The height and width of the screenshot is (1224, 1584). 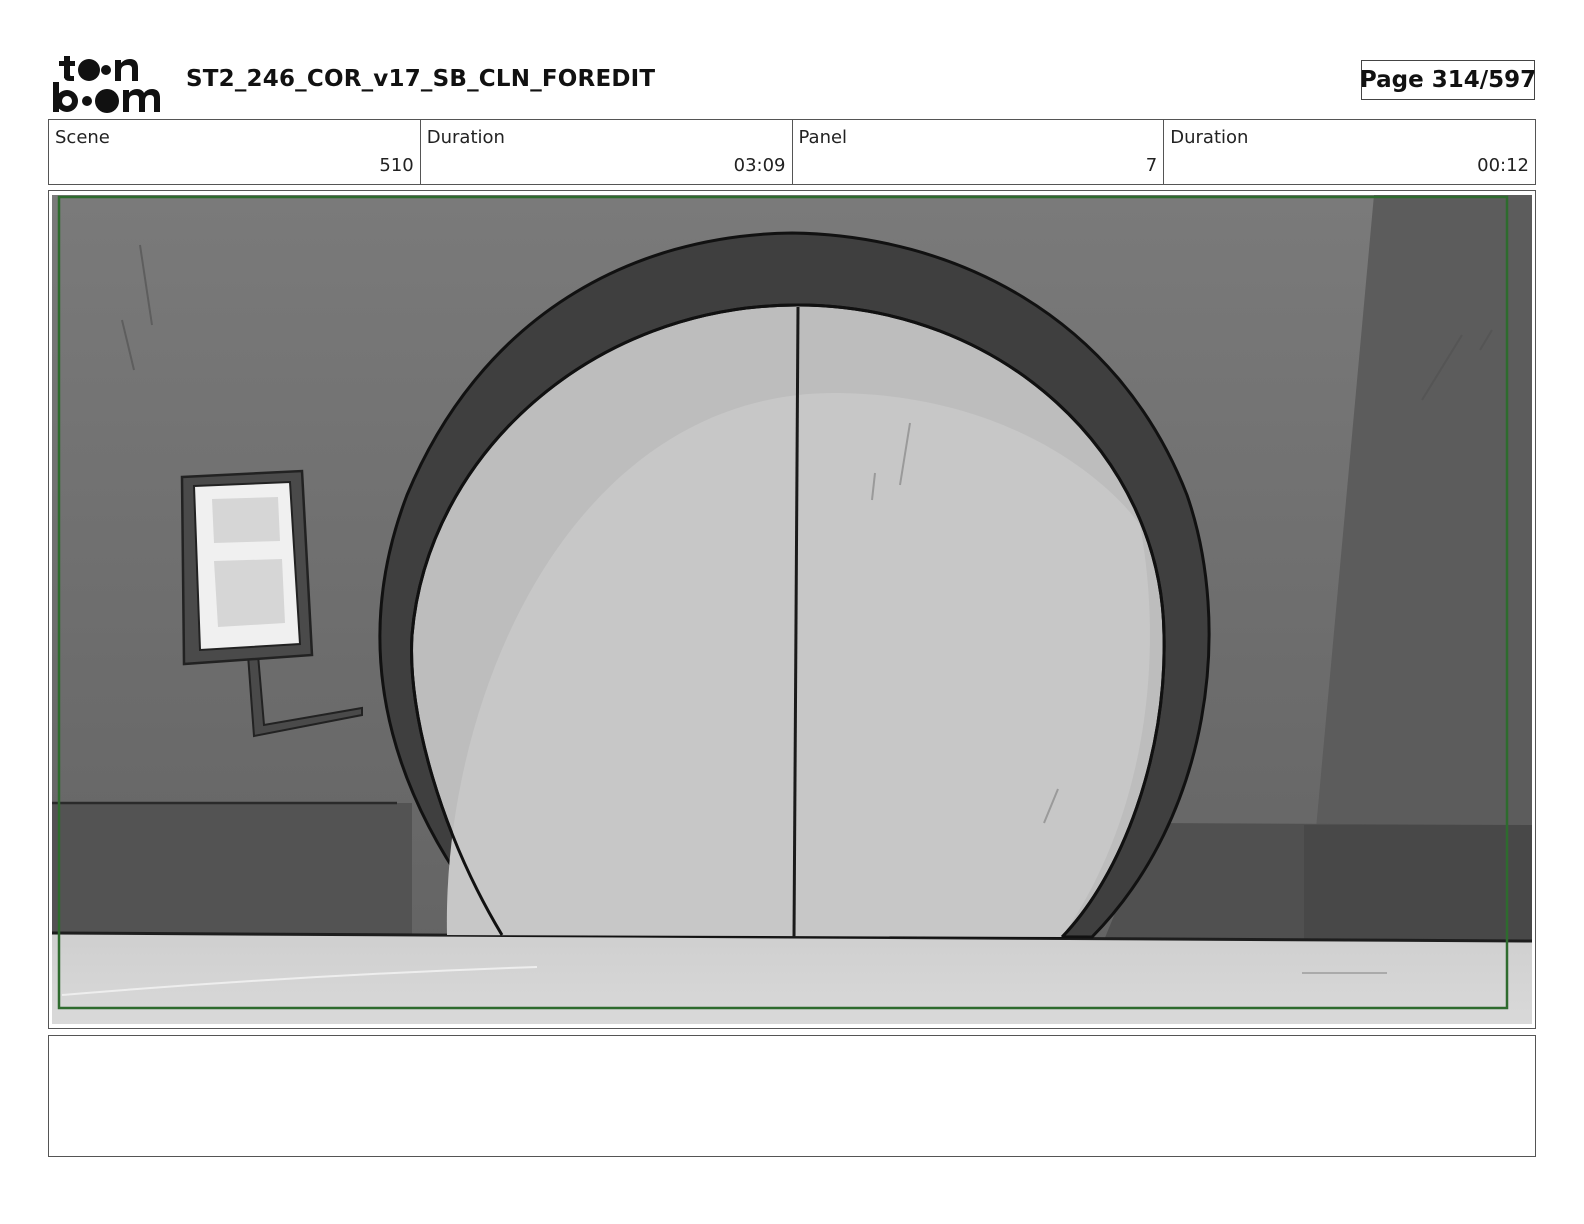 I want to click on scene-duration-label: Duration, so click(x=465, y=137).